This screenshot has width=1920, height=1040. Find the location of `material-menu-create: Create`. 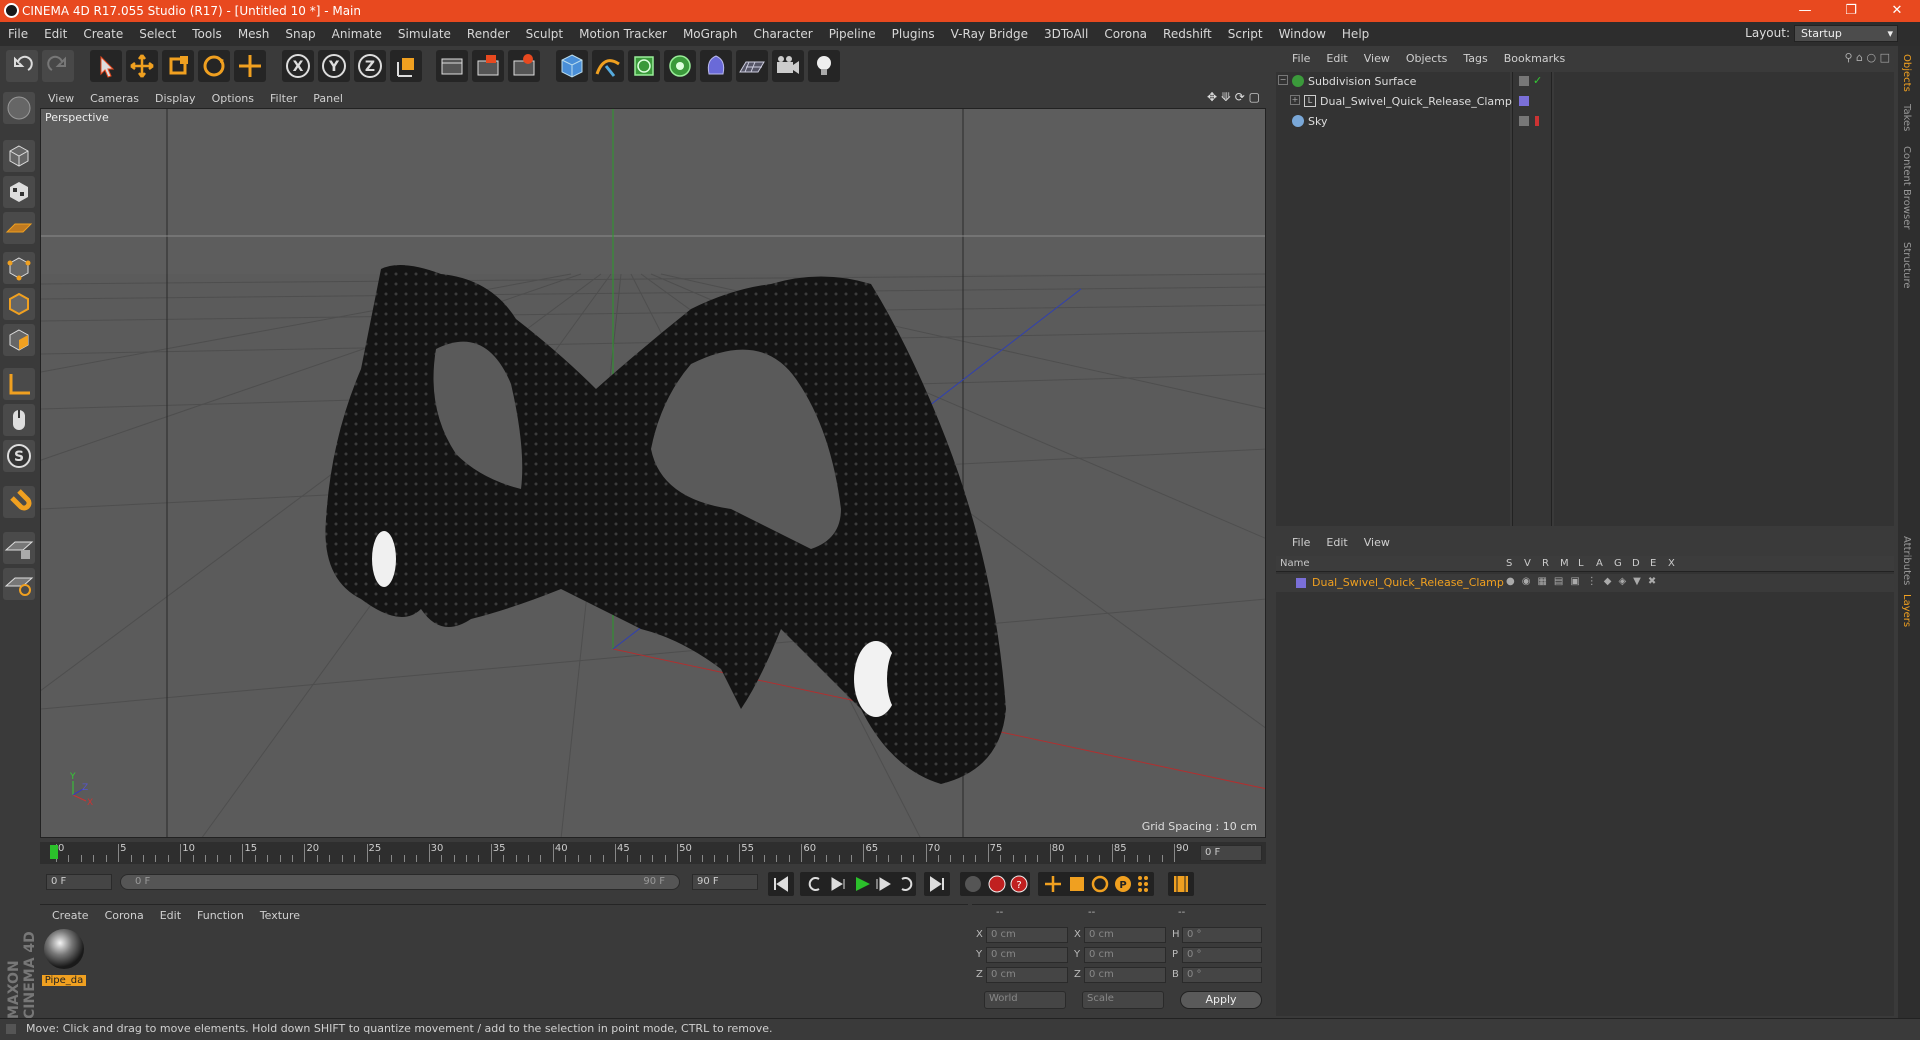

material-menu-create: Create is located at coordinates (70, 915).